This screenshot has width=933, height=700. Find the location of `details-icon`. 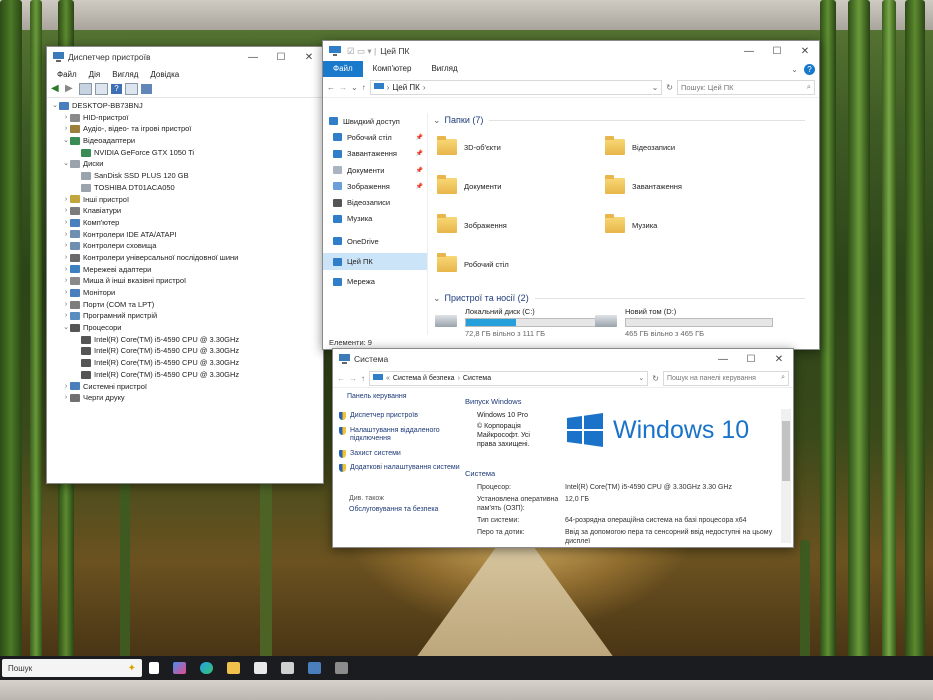

details-icon is located at coordinates (131, 89).